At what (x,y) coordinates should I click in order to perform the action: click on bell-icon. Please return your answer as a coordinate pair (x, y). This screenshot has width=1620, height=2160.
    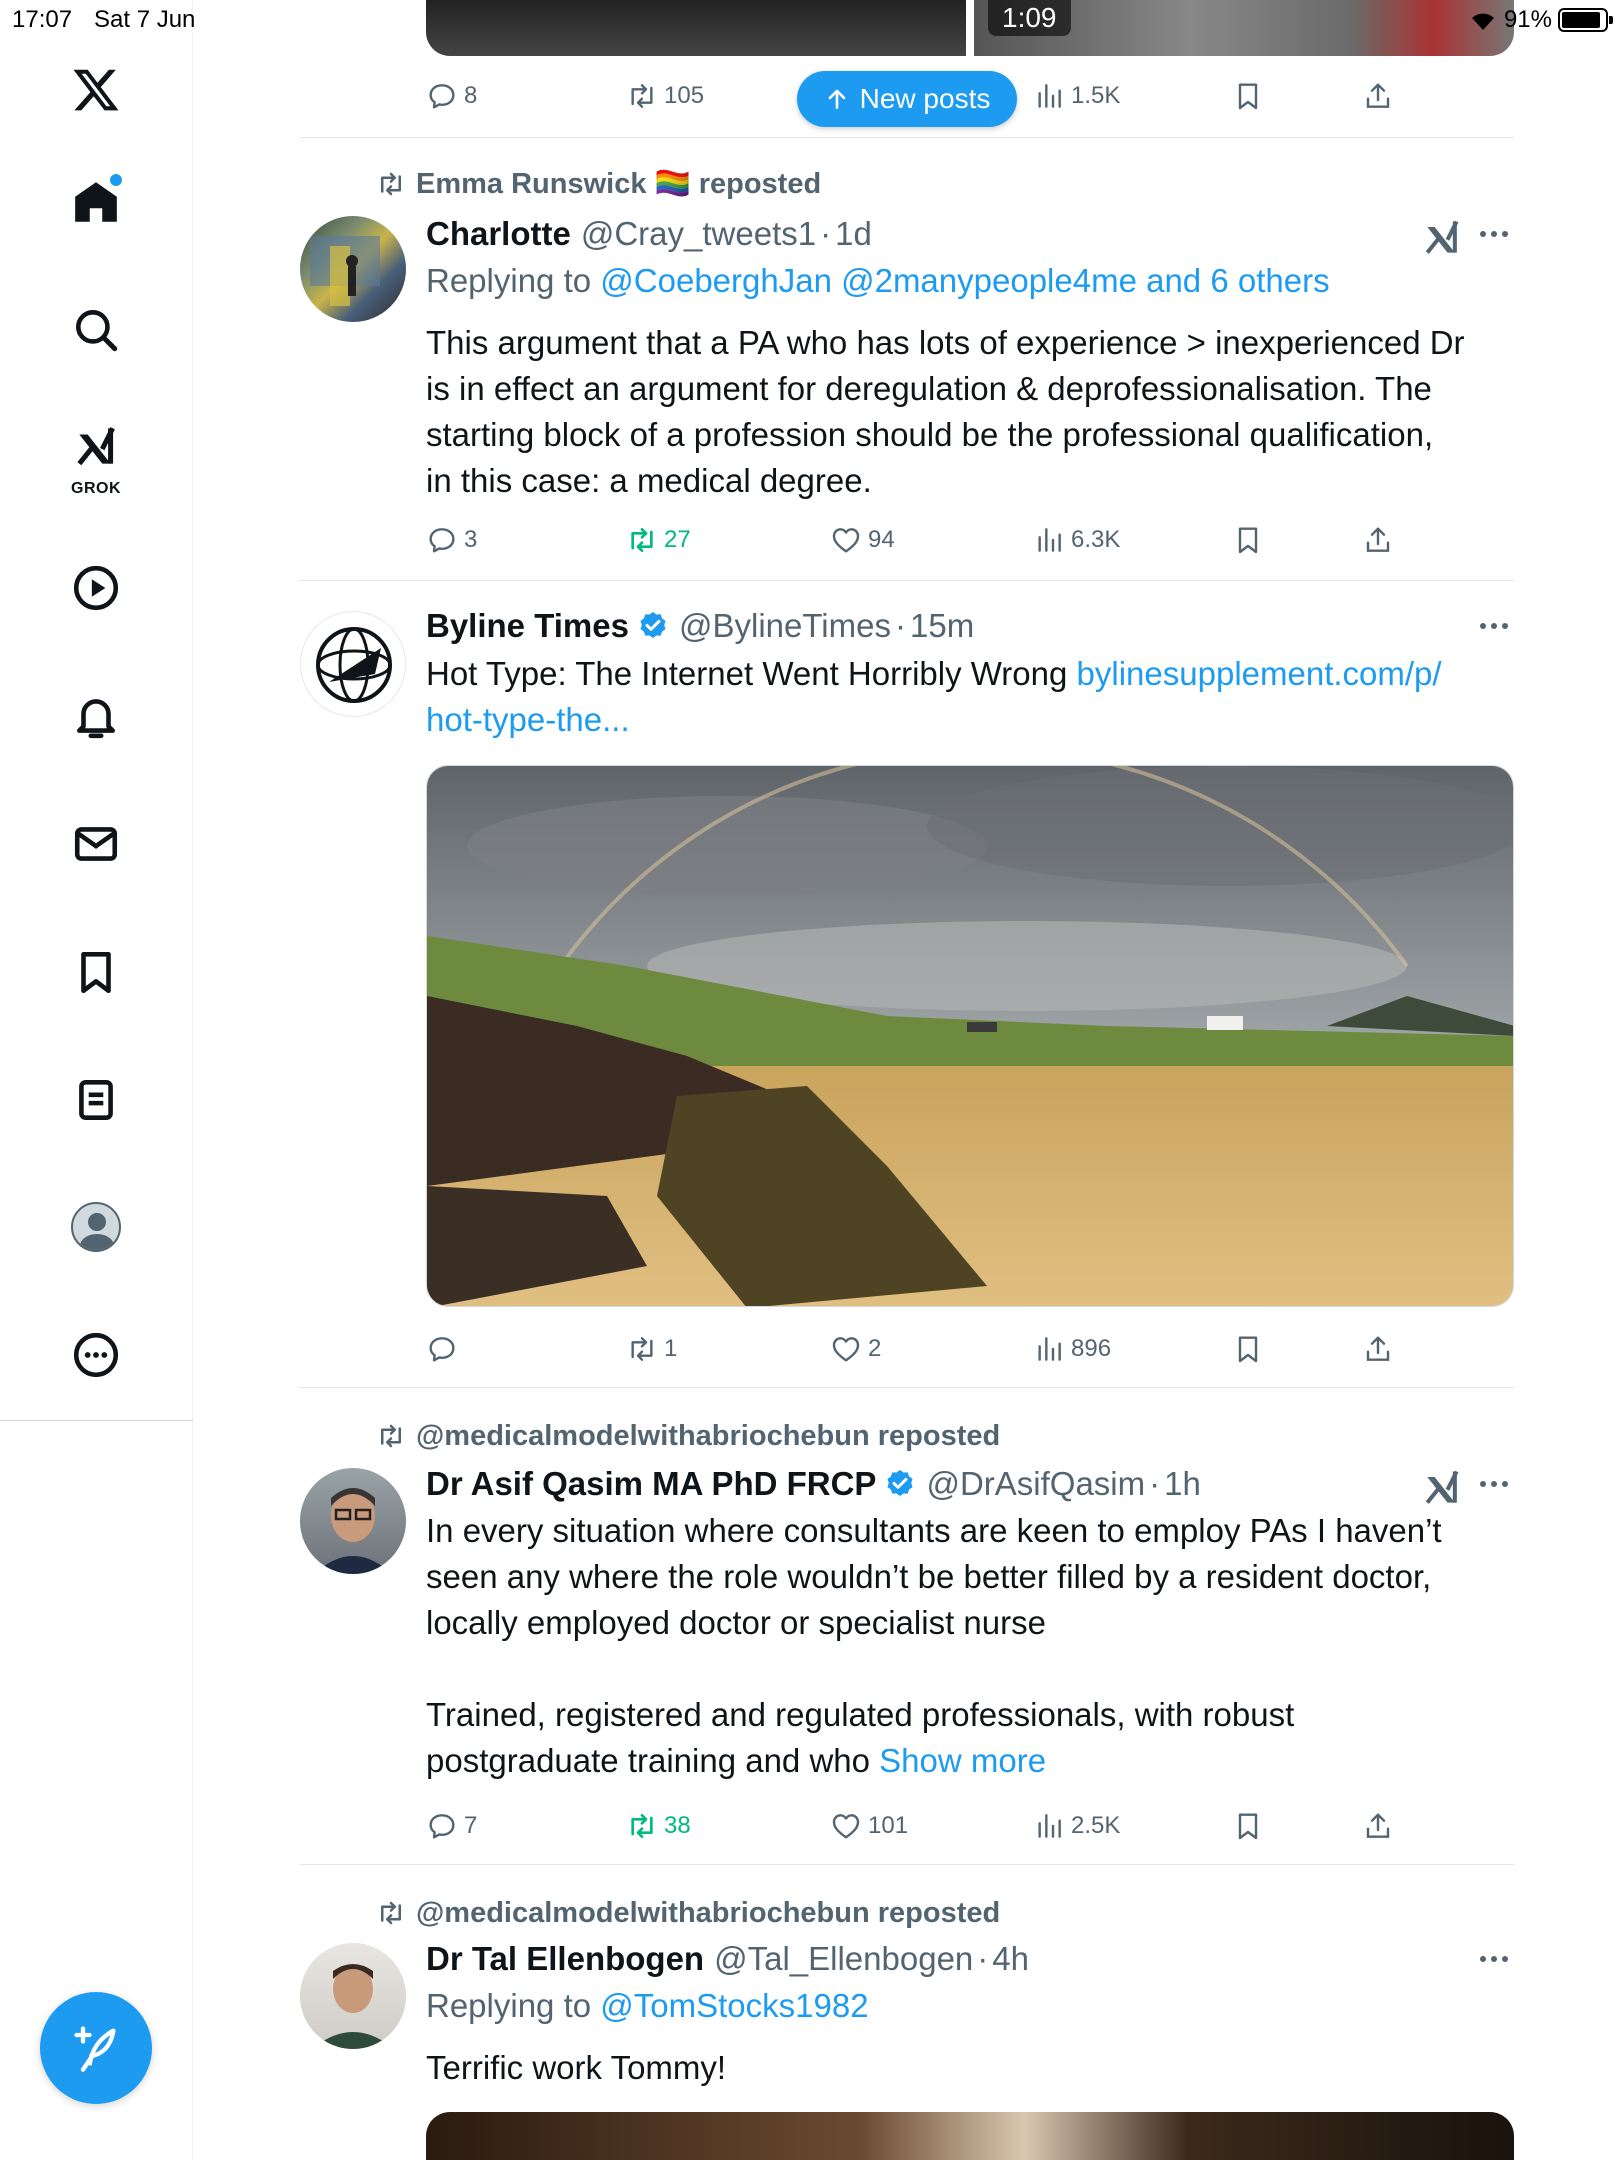
    Looking at the image, I should click on (96, 719).